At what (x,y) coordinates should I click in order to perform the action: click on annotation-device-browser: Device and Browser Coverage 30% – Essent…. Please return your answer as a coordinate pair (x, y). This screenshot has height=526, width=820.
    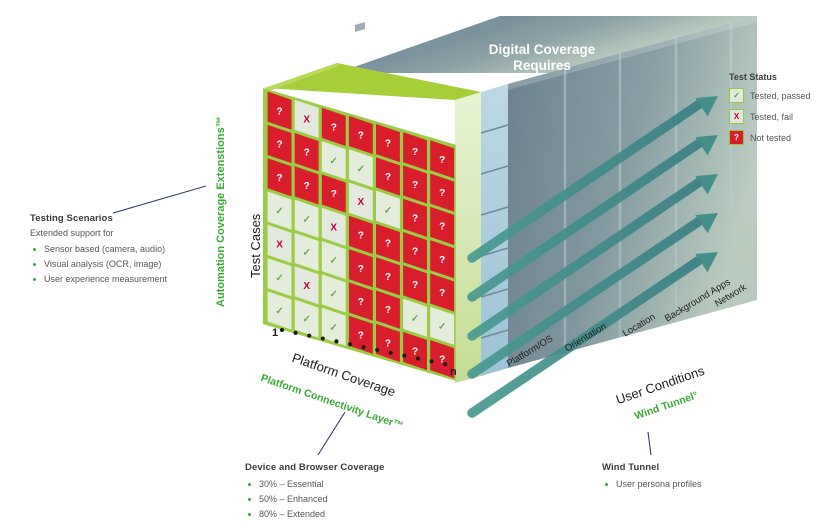
    Looking at the image, I should click on (314, 492).